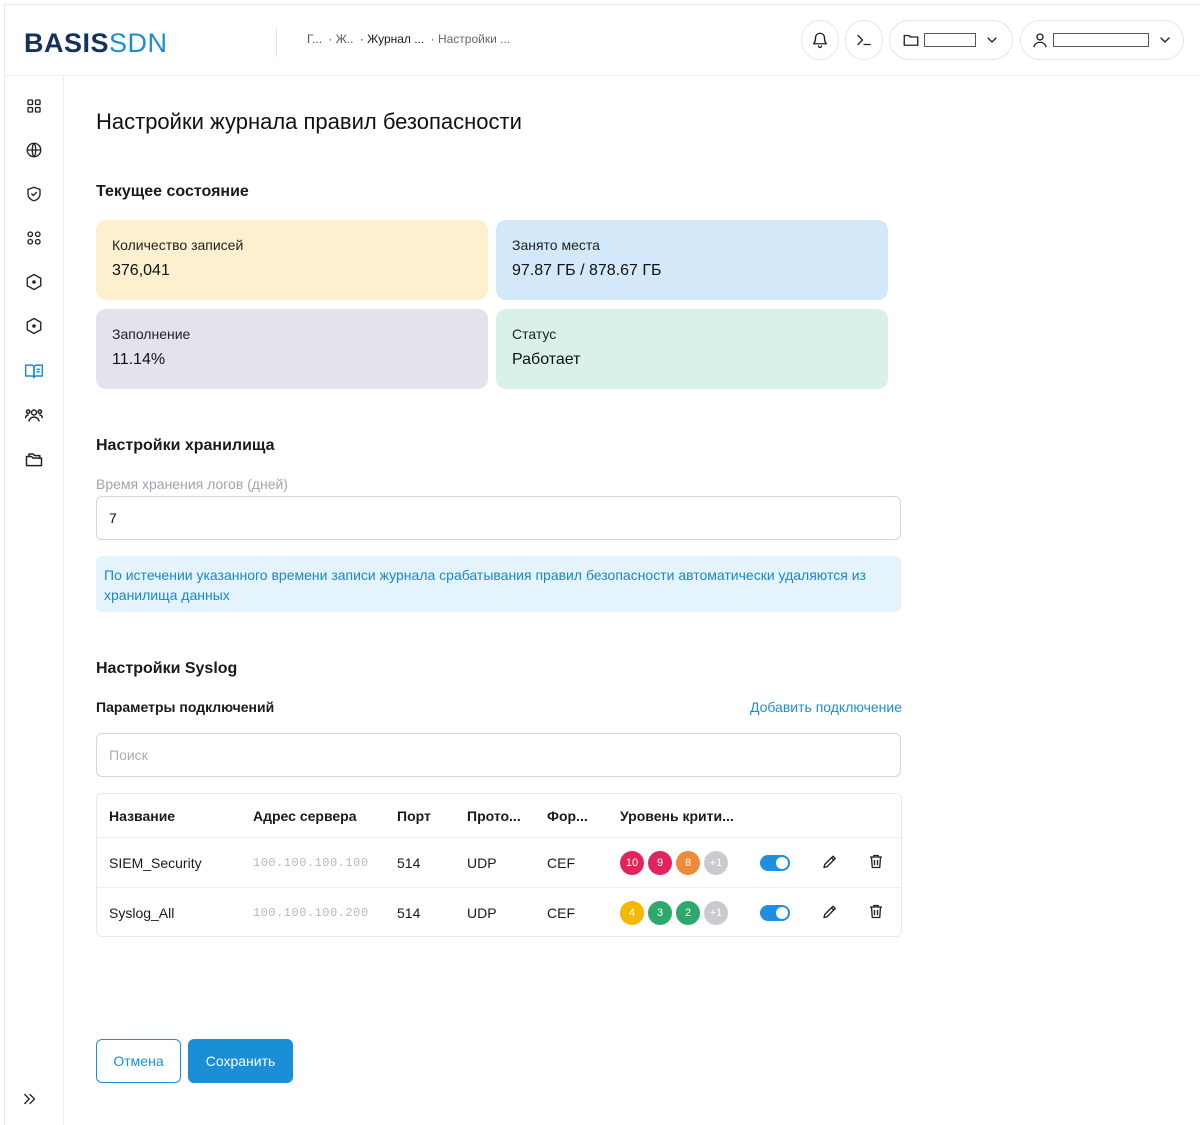  I want to click on logo-main: BASIS, so click(67, 43).